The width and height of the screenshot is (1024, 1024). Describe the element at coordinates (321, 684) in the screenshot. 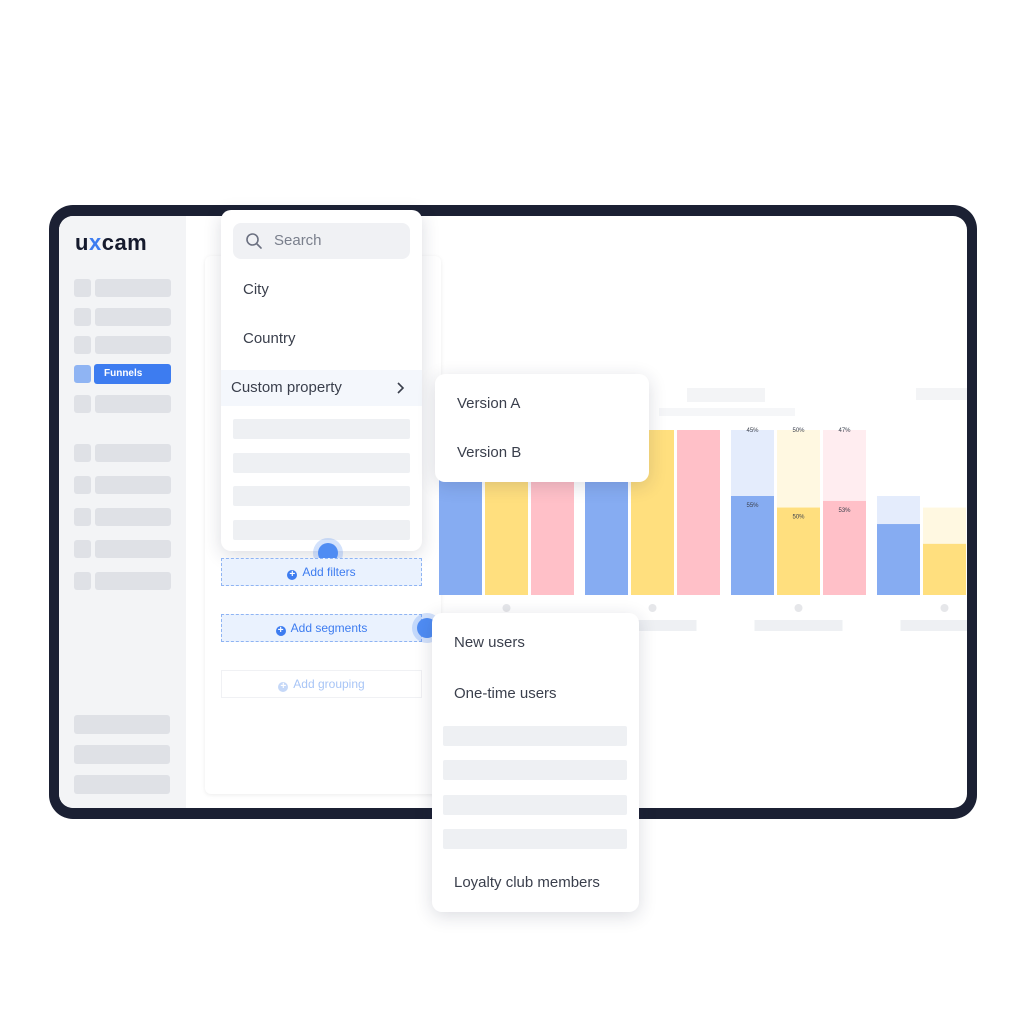

I see `add-grouping-button: + Add grouping` at that location.